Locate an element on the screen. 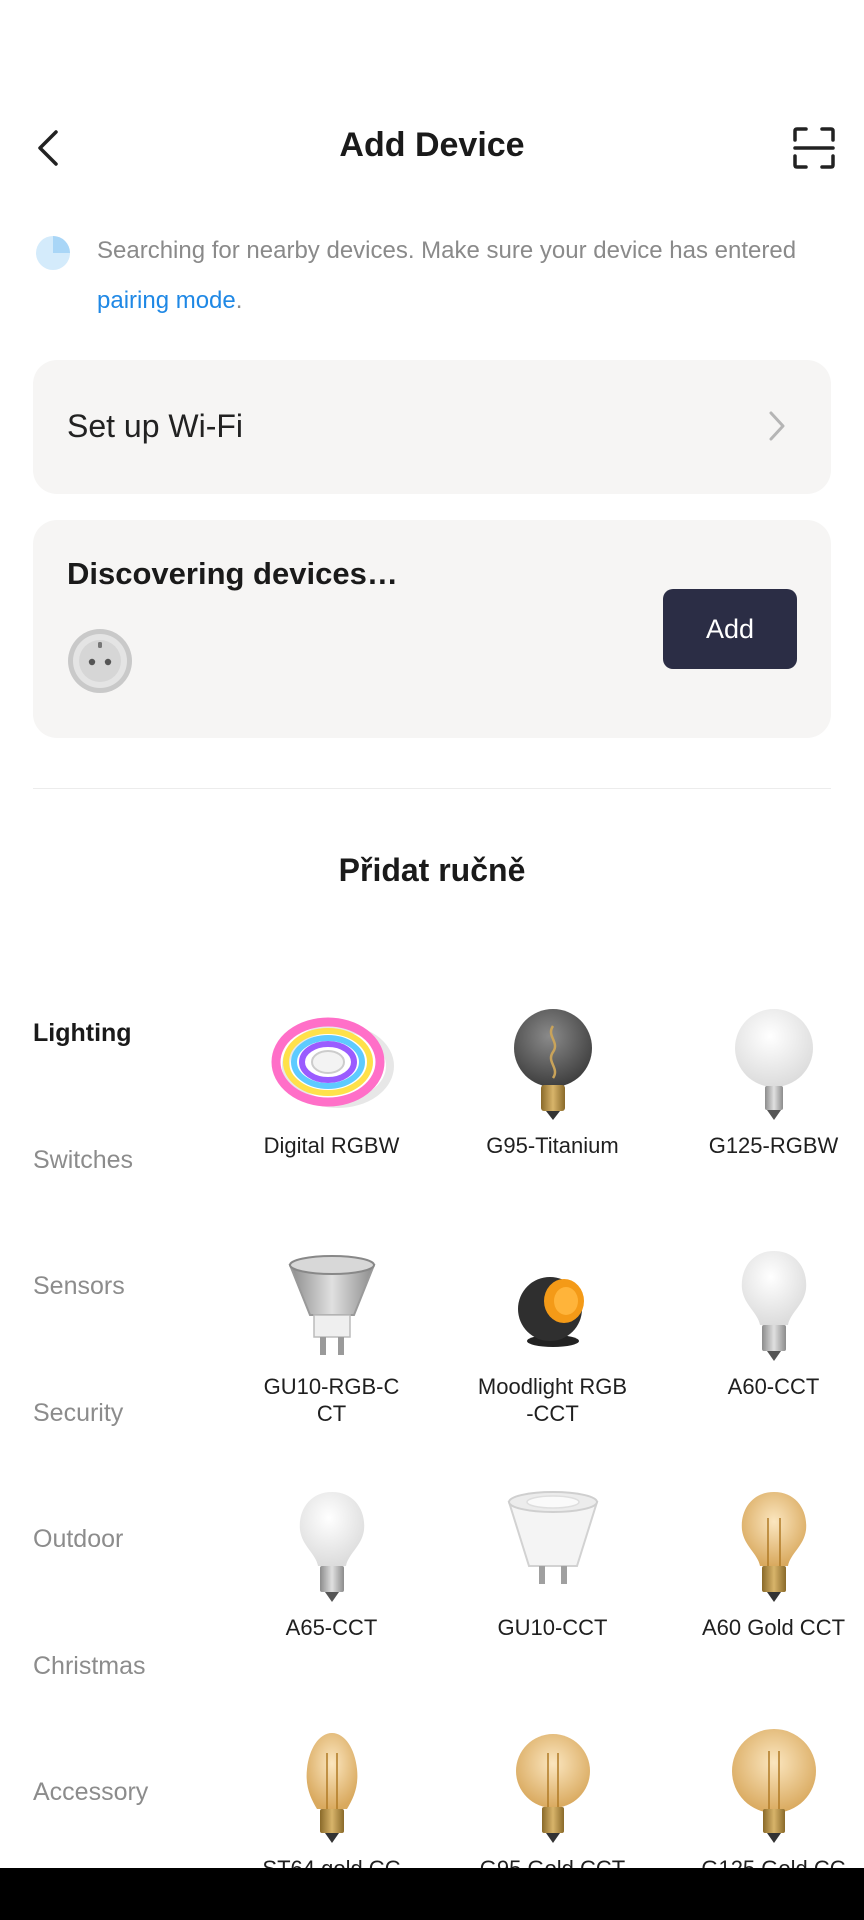  gu10-spot-icon is located at coordinates (331, 1305).